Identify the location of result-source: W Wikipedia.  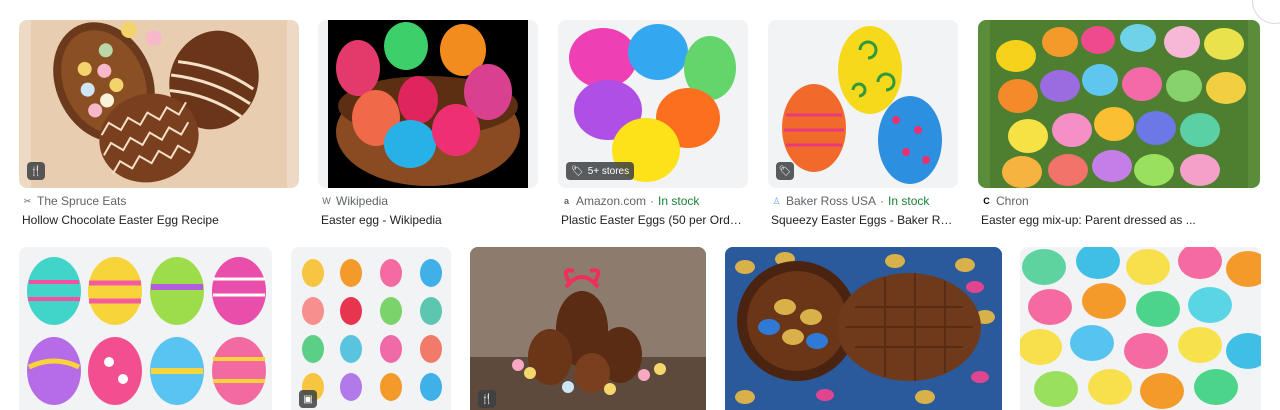
(354, 201).